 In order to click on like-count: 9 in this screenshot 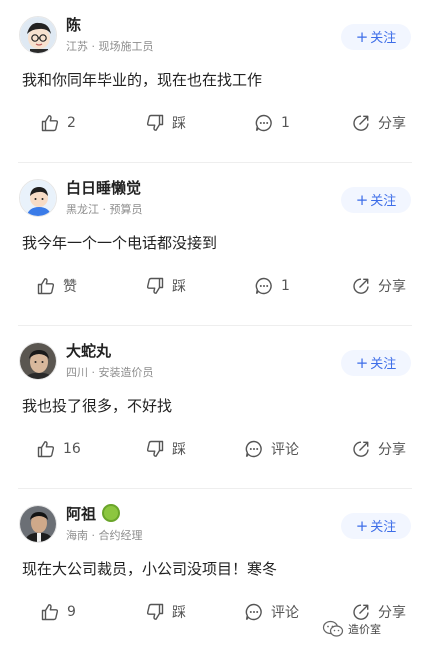, I will do `click(71, 612)`.